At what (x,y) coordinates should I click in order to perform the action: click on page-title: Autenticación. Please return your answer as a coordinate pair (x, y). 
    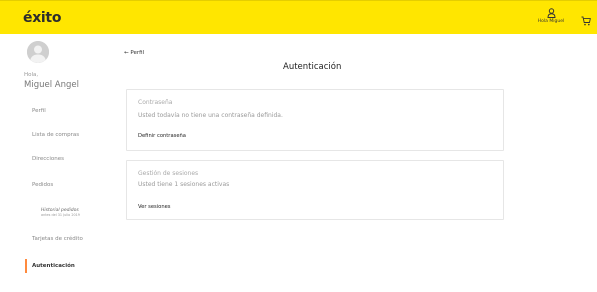
    Looking at the image, I should click on (312, 67).